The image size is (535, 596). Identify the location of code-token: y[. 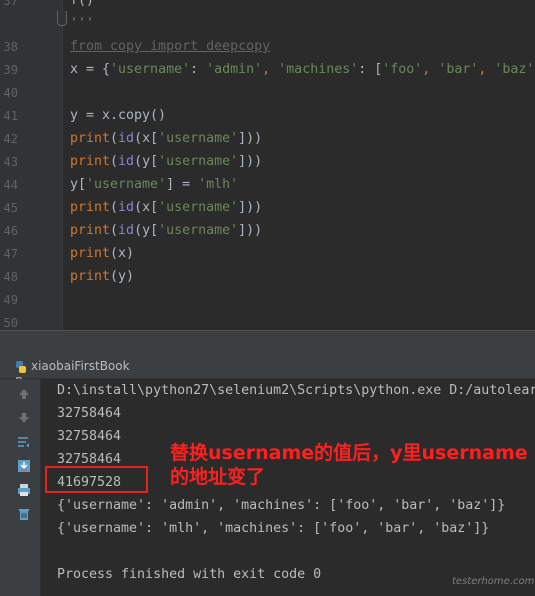
(78, 184).